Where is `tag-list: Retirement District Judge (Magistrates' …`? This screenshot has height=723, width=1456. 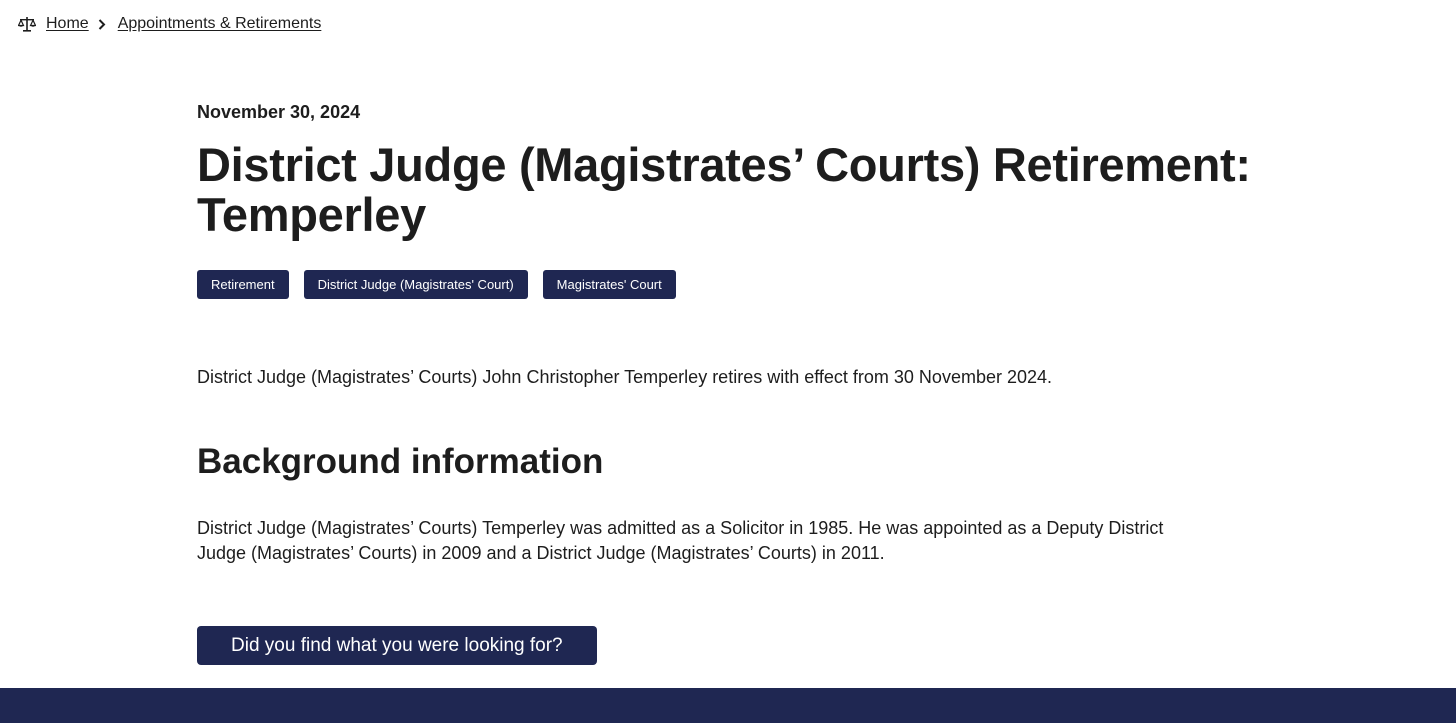
tag-list: Retirement District Judge (Magistrates' … is located at coordinates (727, 284).